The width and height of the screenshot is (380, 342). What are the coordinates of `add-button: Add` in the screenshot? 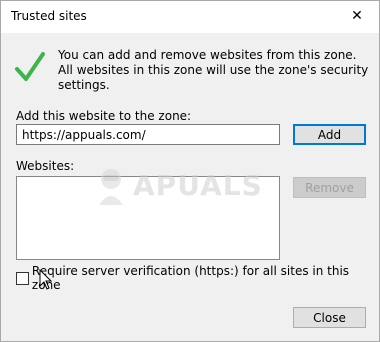 It's located at (329, 134).